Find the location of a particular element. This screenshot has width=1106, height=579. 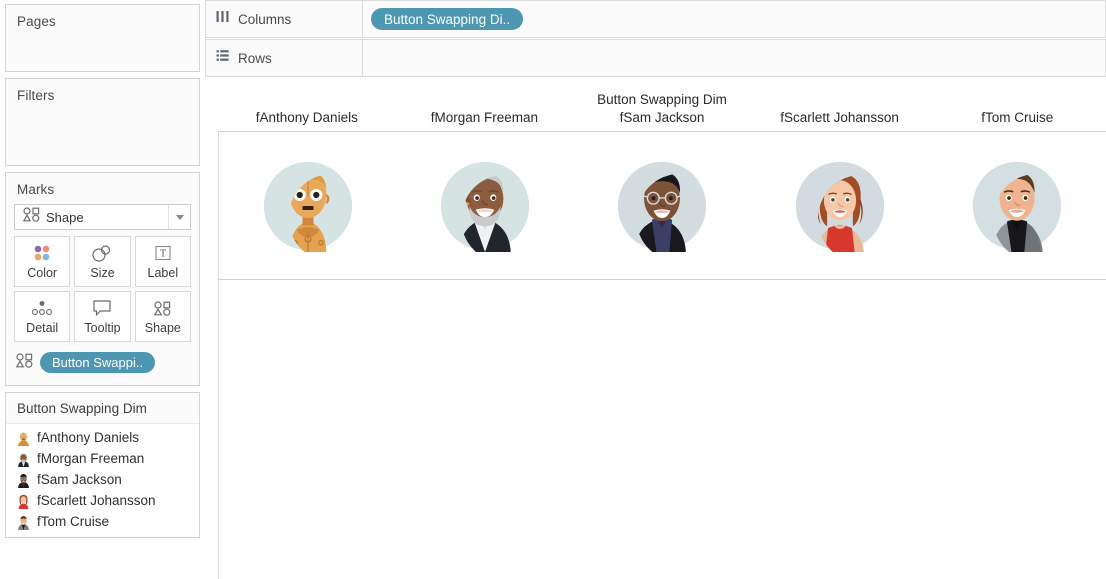

marks-title: Marks is located at coordinates (36, 189).